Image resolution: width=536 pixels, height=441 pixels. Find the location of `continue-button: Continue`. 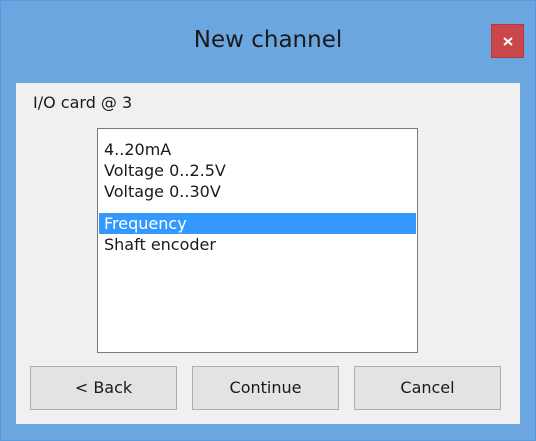

continue-button: Continue is located at coordinates (265, 388).